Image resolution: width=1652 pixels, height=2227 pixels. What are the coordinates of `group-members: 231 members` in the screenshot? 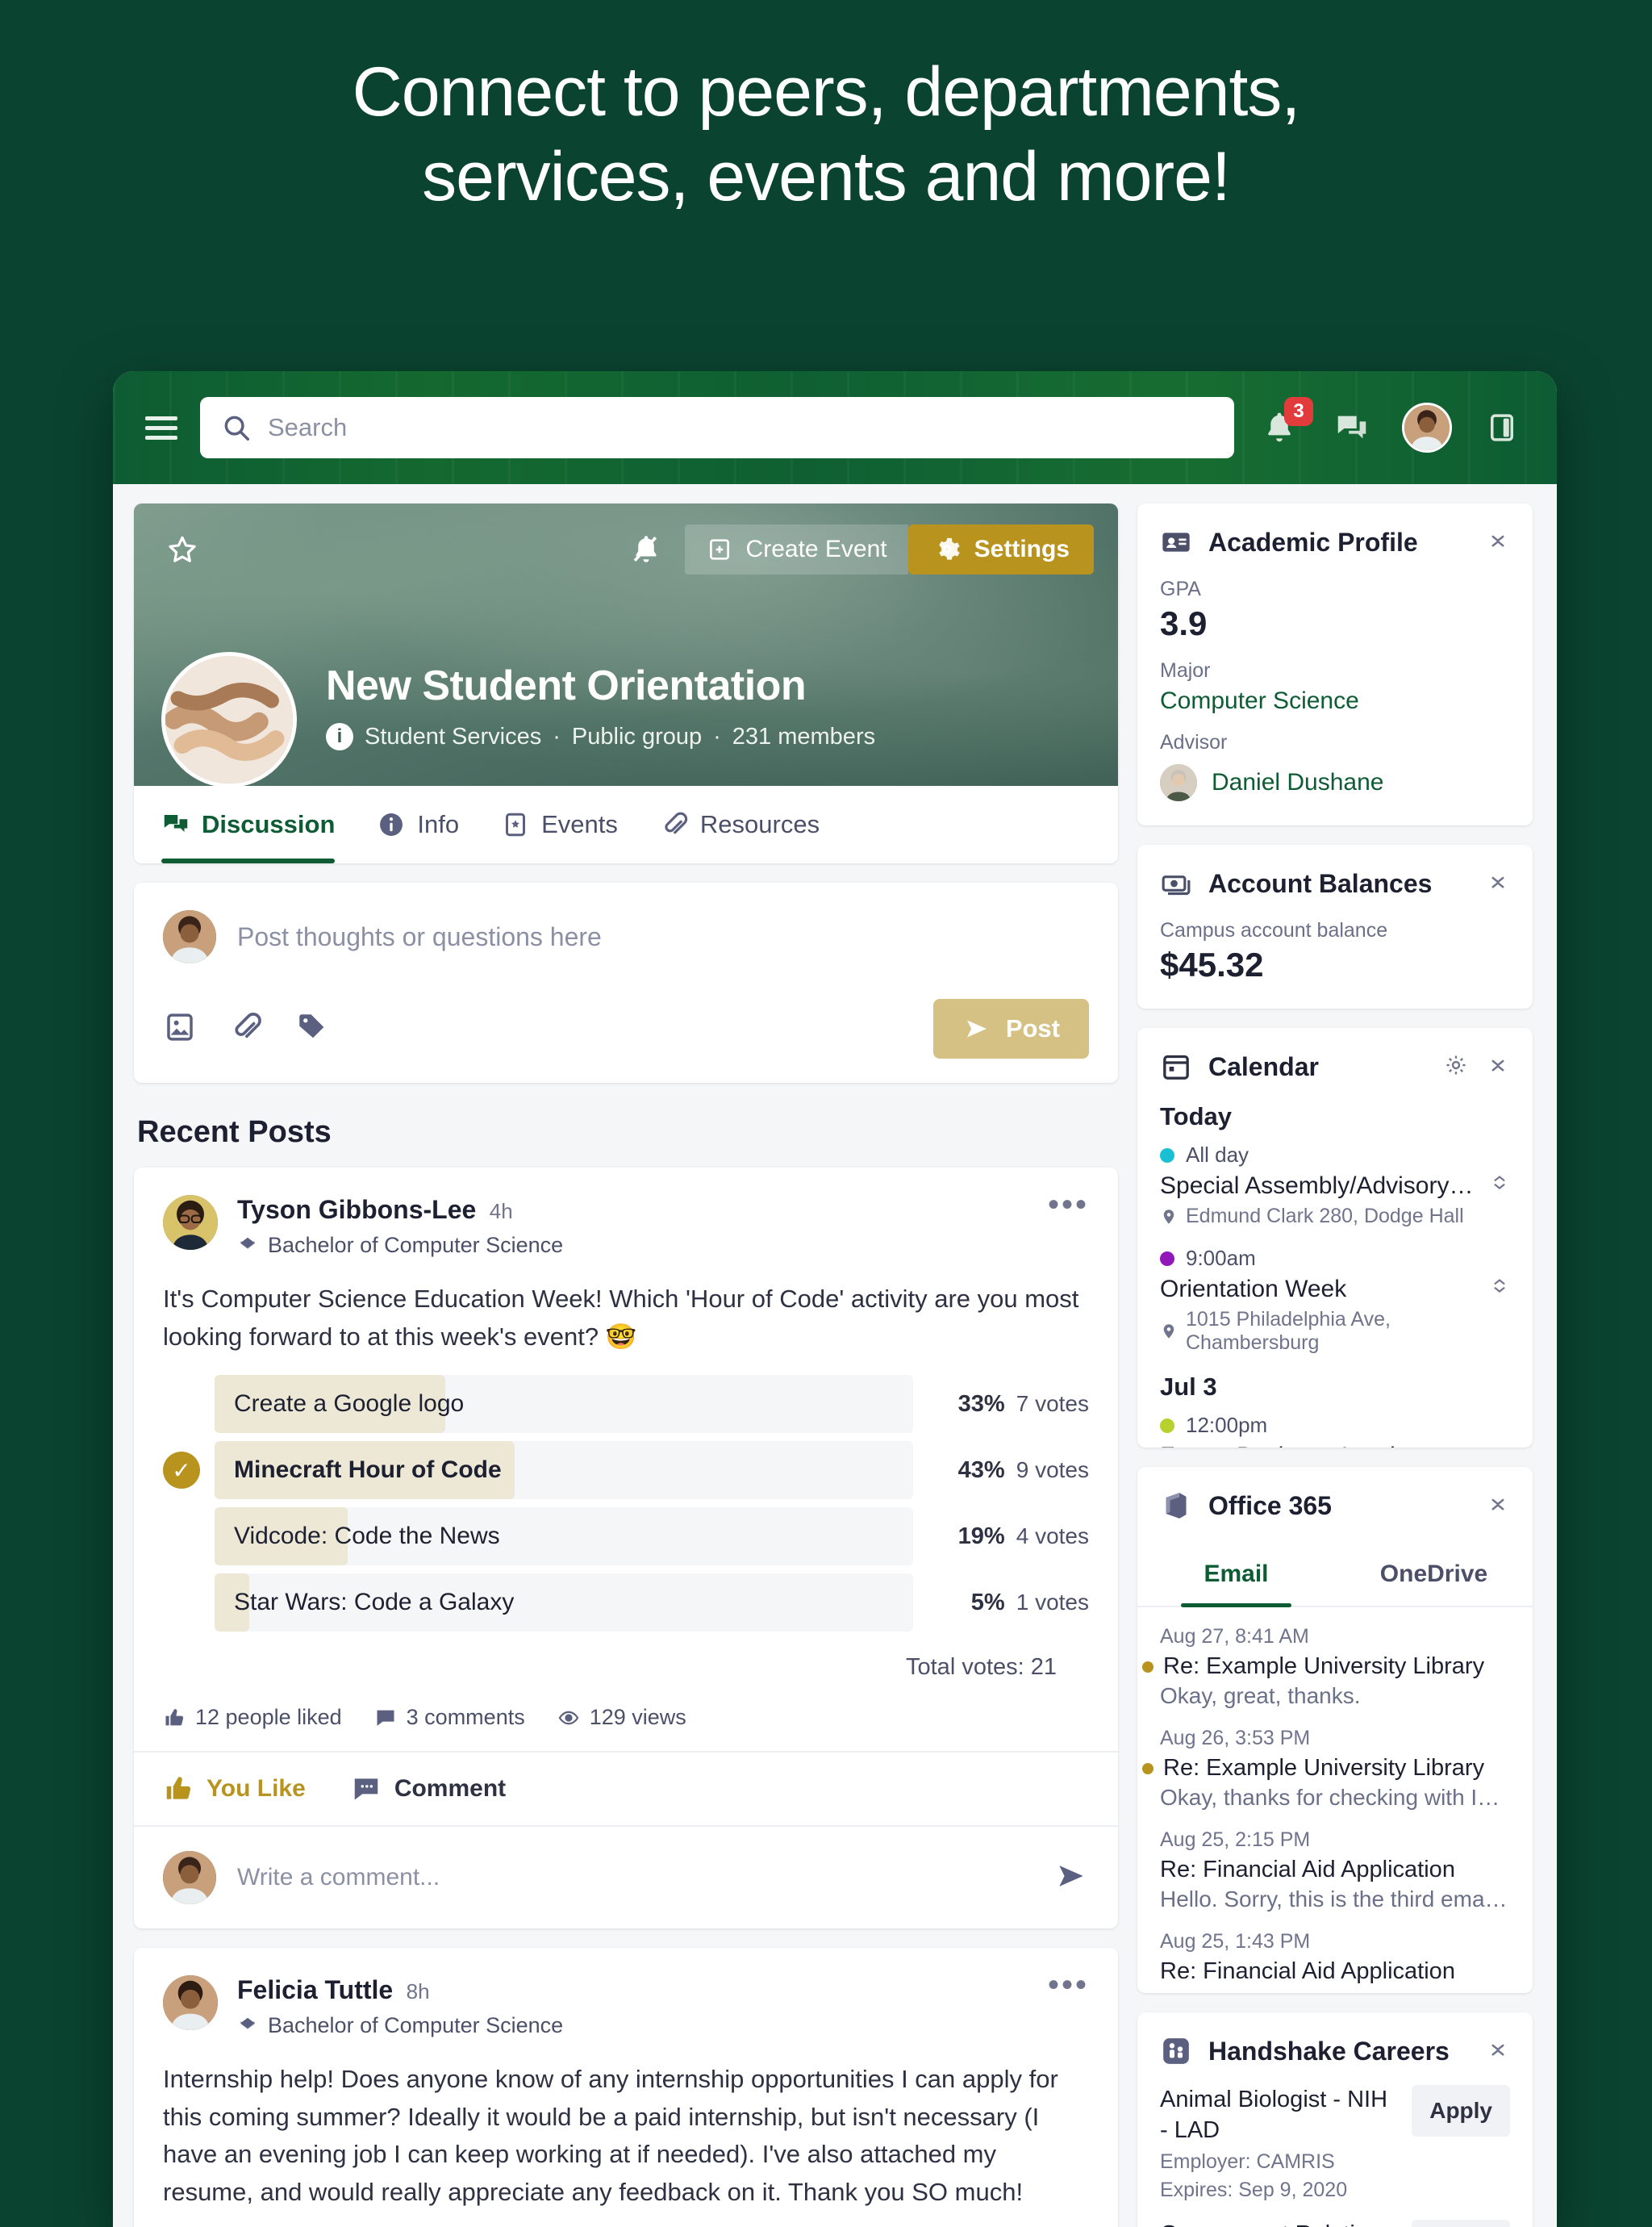 It's located at (804, 736).